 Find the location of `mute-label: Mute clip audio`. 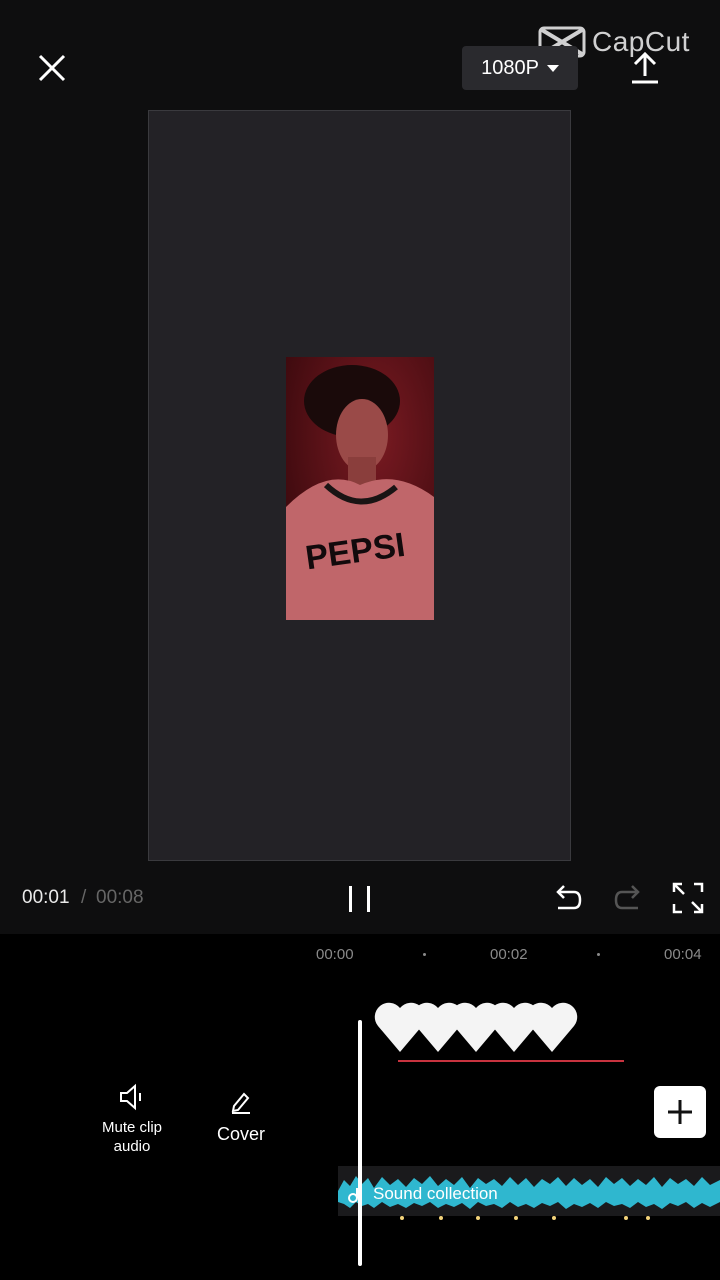

mute-label: Mute clip audio is located at coordinates (132, 1137).